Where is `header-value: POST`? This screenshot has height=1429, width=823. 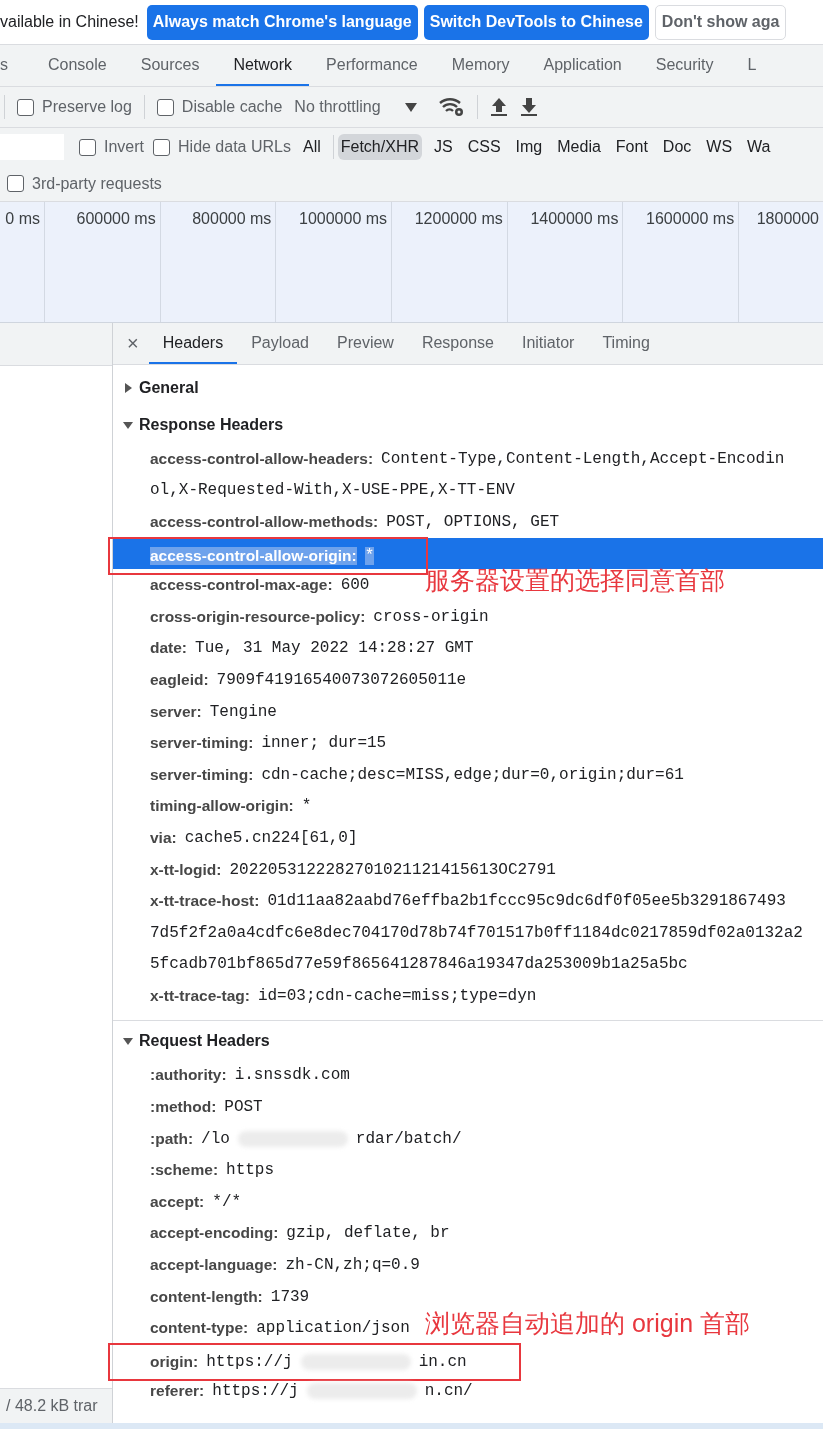
header-value: POST is located at coordinates (243, 1107).